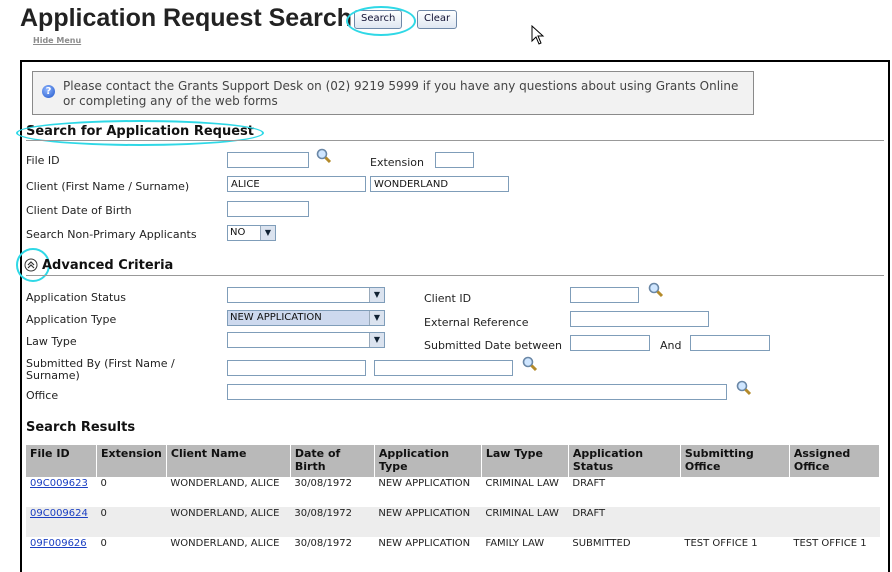 The height and width of the screenshot is (572, 892). I want to click on status-select: ▼, so click(306, 295).